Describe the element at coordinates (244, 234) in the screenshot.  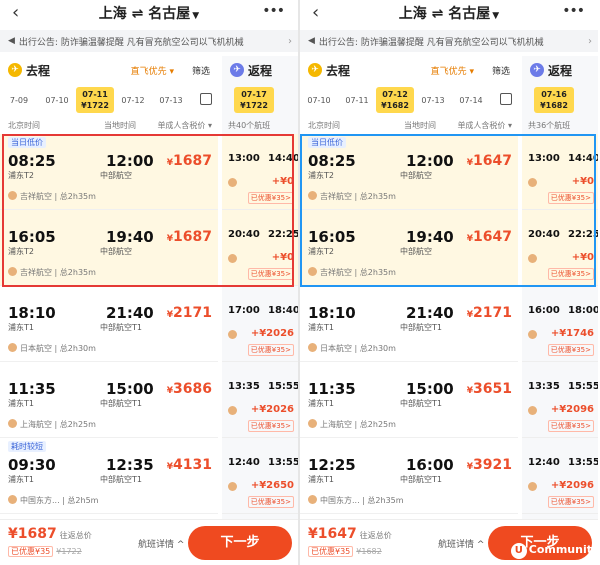
I see `return-departure-time: 20:40` at that location.